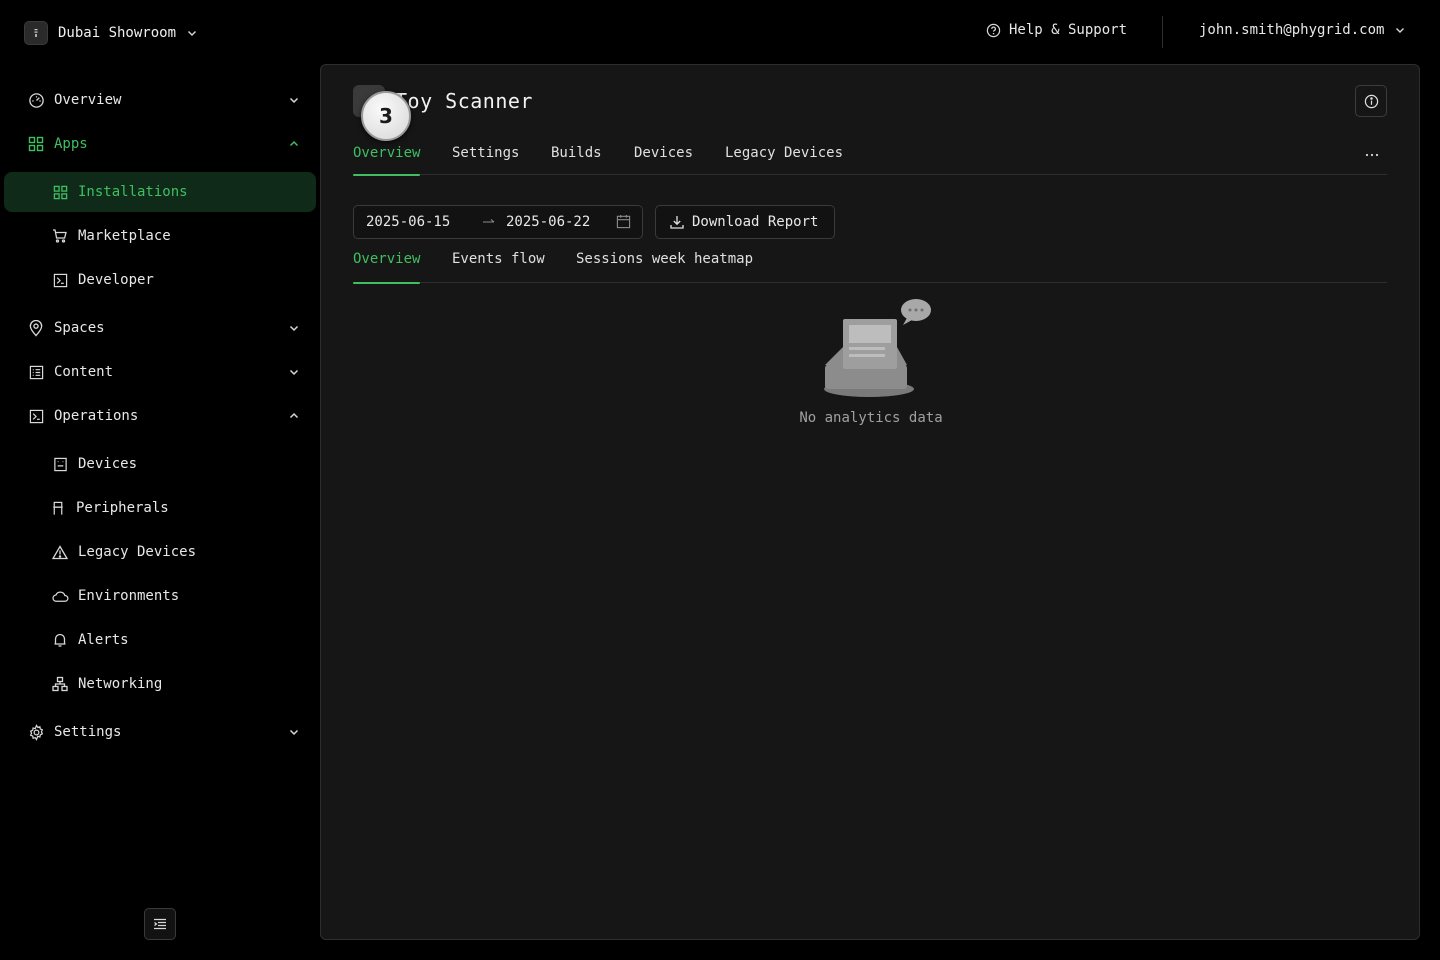 The width and height of the screenshot is (1440, 960). What do you see at coordinates (1292, 30) in the screenshot?
I see `user-email: john.smith@phygrid.com` at bounding box center [1292, 30].